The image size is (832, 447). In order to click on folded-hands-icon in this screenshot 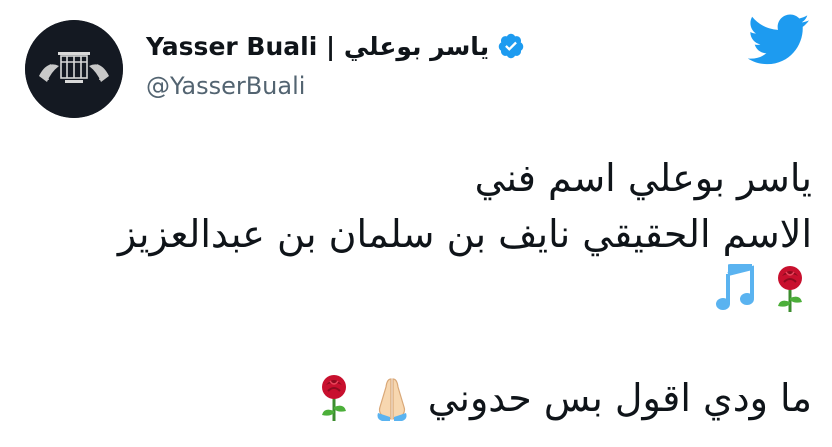, I will do `click(392, 398)`.